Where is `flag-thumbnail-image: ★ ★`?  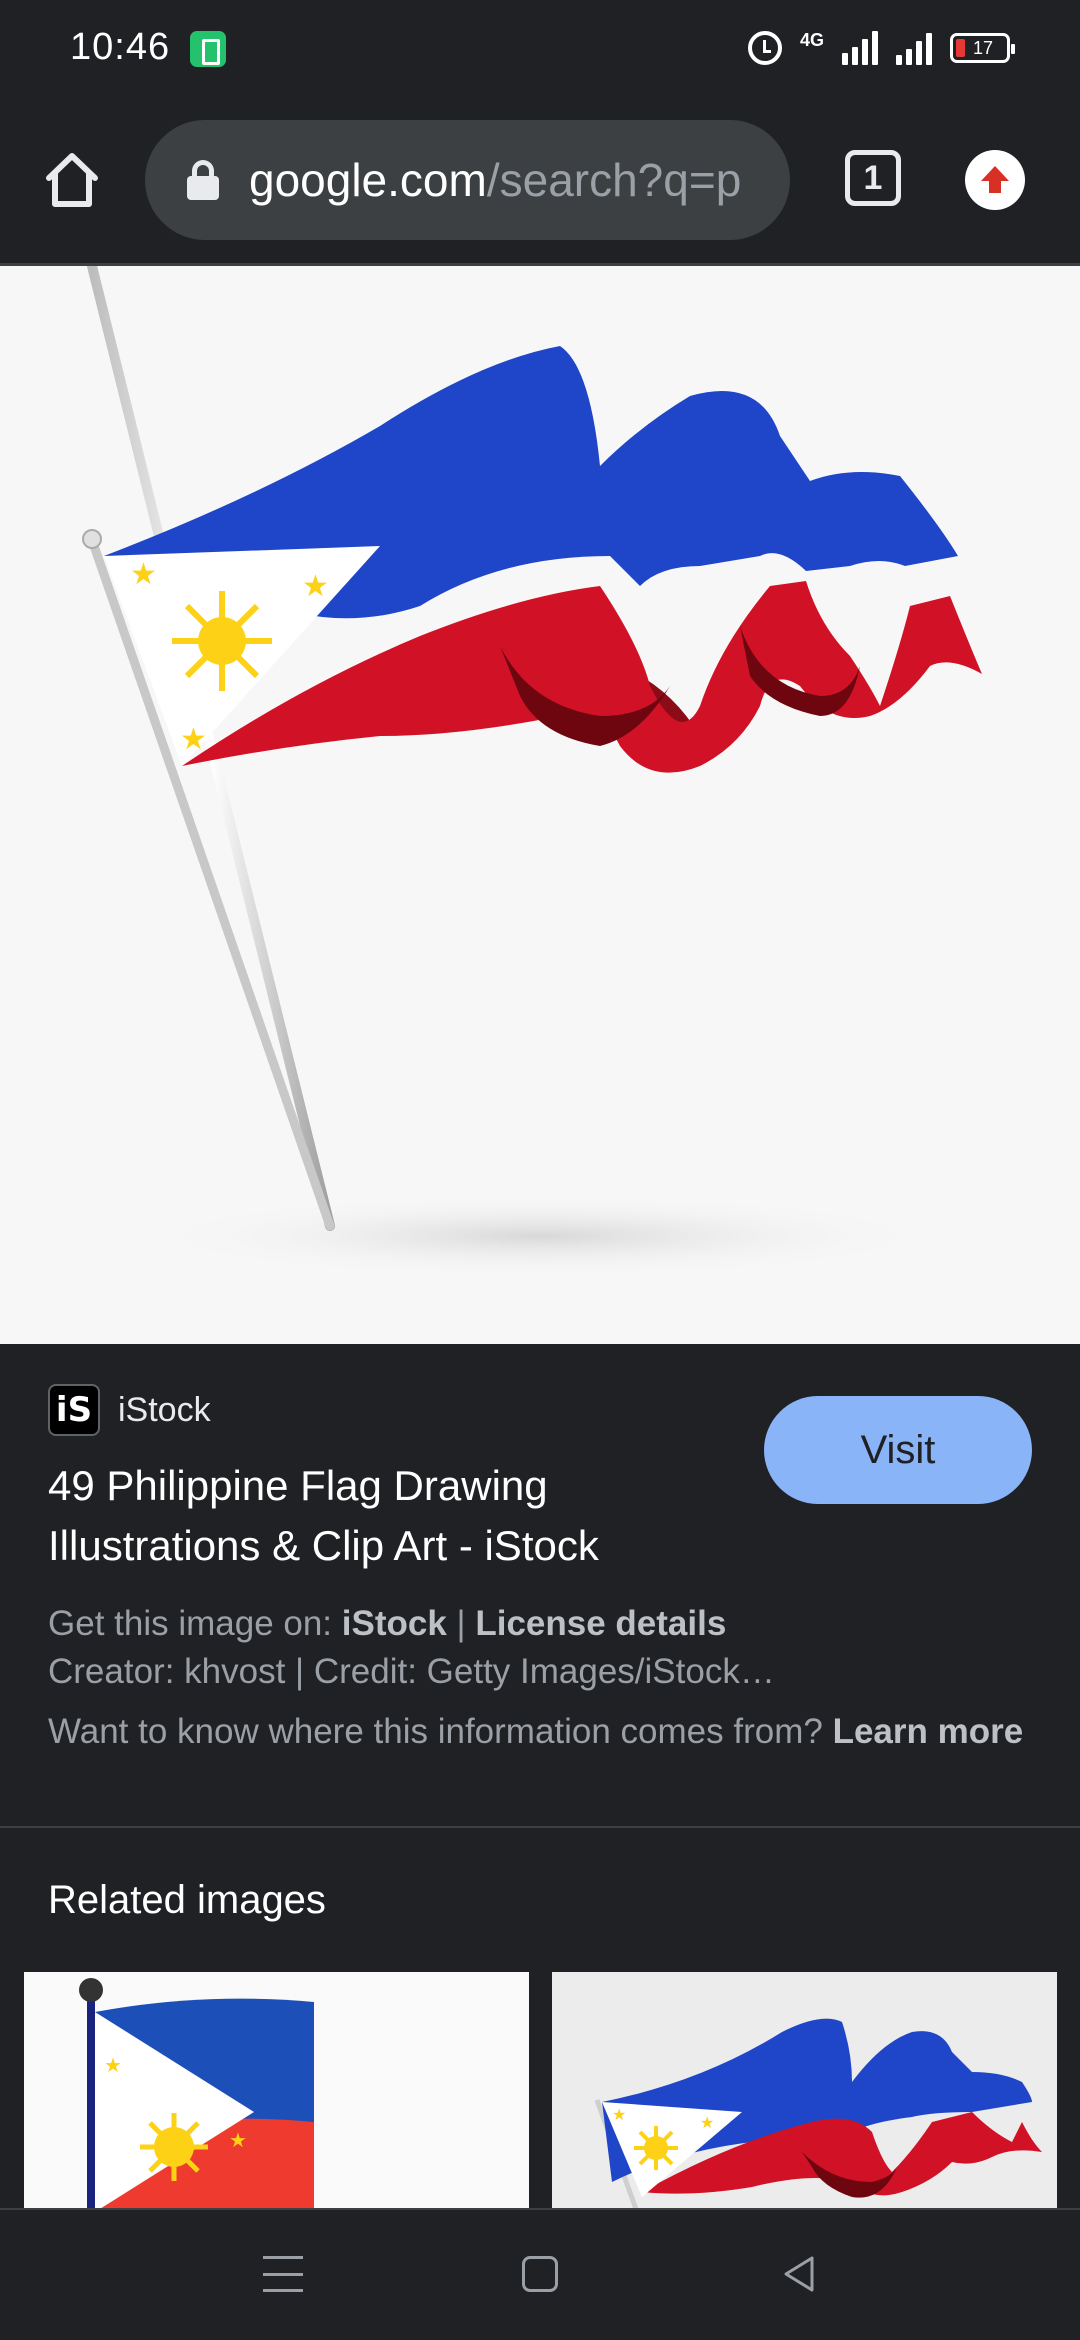 flag-thumbnail-image: ★ ★ is located at coordinates (196, 2095).